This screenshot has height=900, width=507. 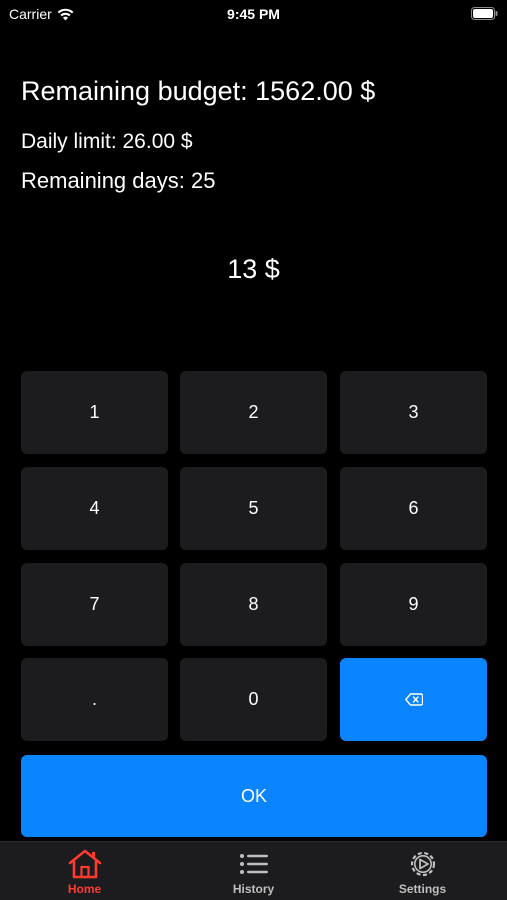 What do you see at coordinates (94, 412) in the screenshot?
I see `key-1: 1` at bounding box center [94, 412].